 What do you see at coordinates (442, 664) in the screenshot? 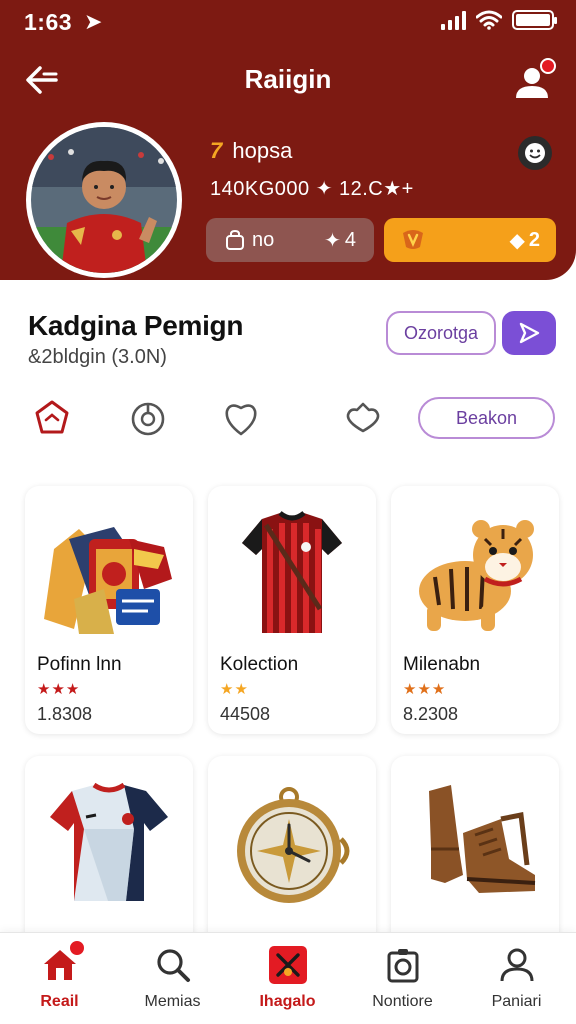
I see `product-title: Milenabn` at bounding box center [442, 664].